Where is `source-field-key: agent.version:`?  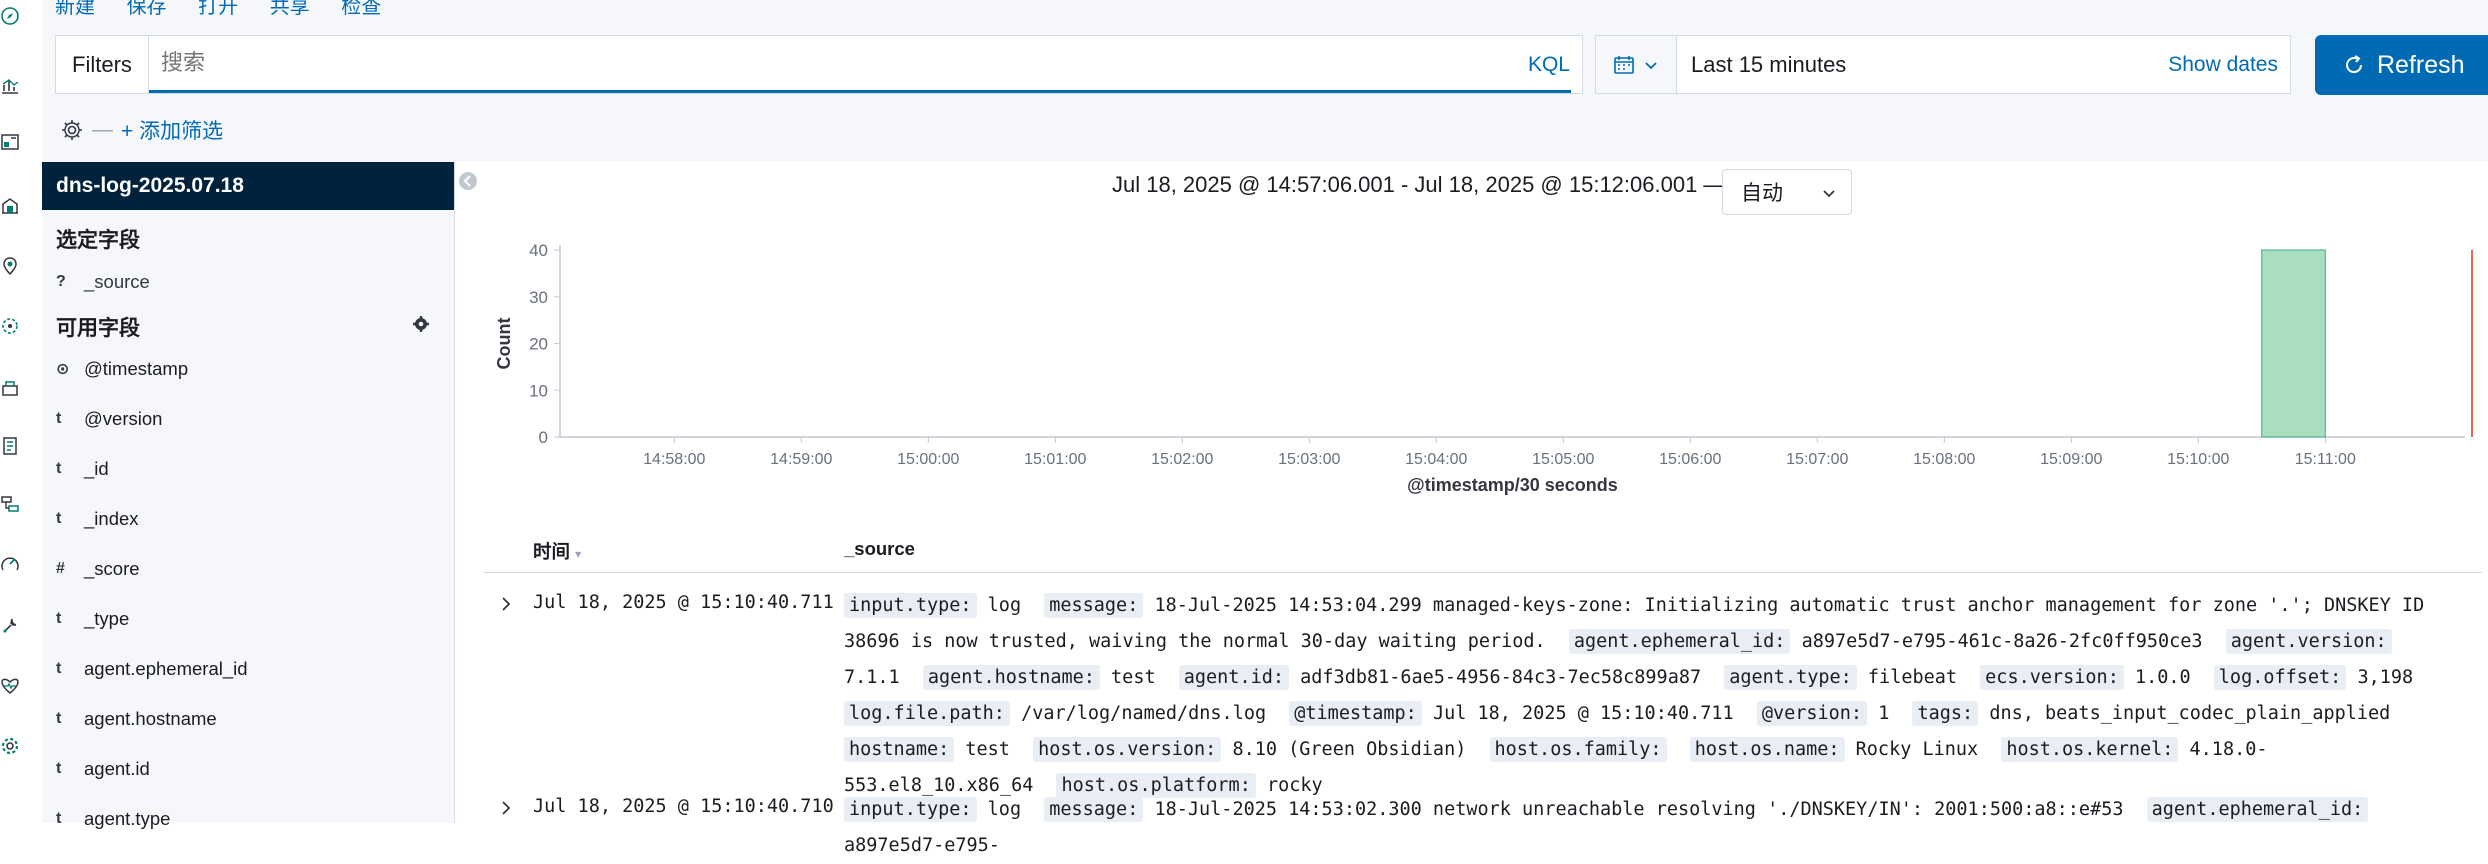
source-field-key: agent.version: is located at coordinates (2308, 641).